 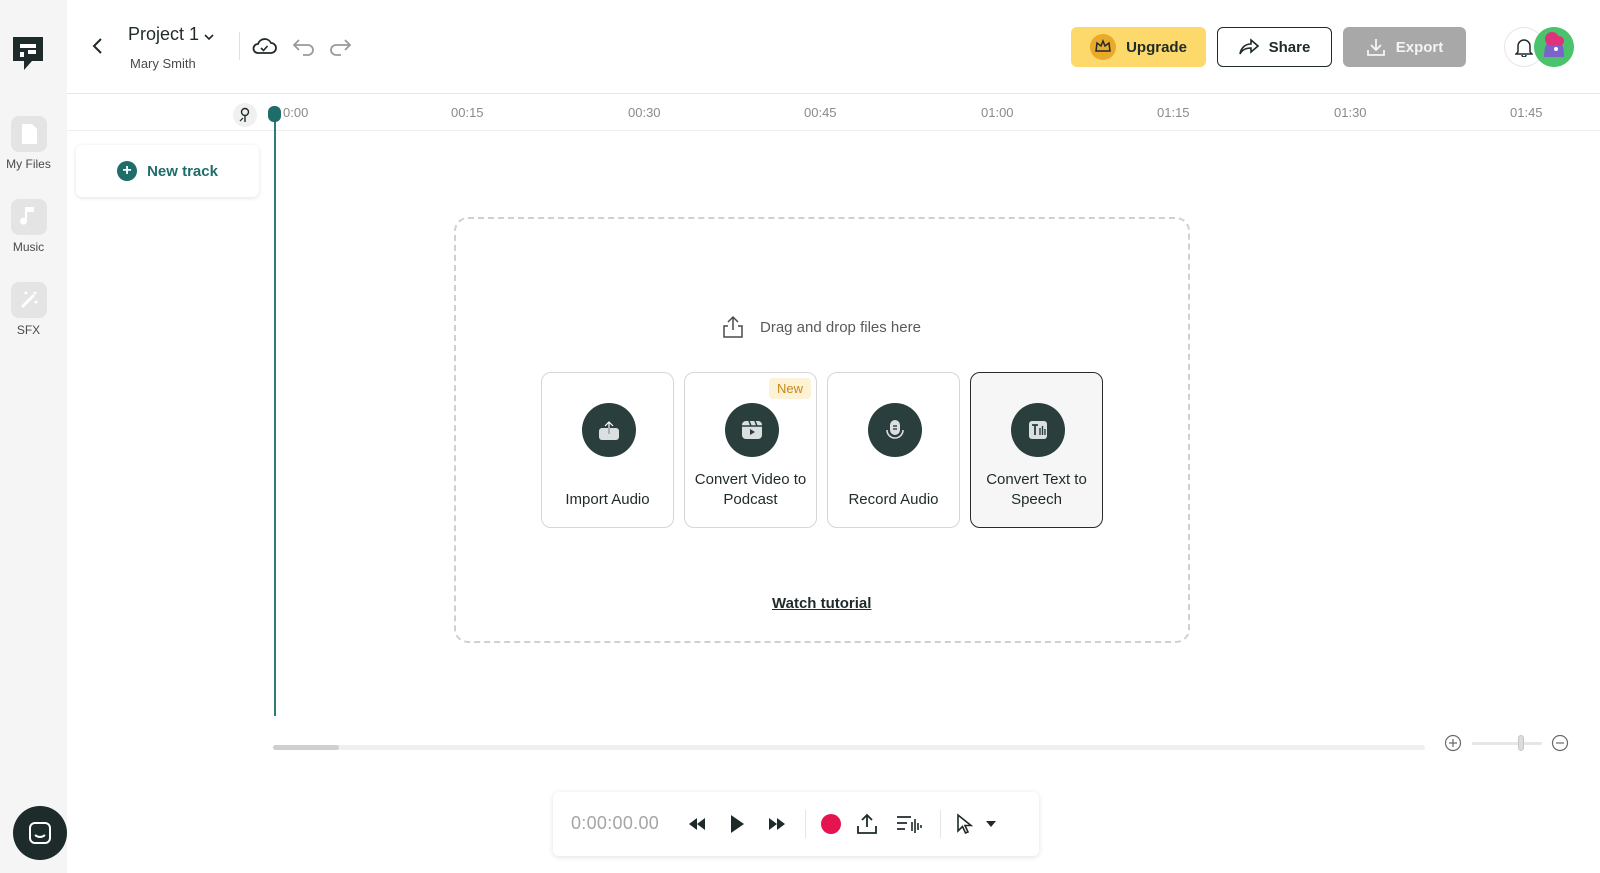 I want to click on text-to-speech-card: Convert Text to Speech, so click(x=1036, y=450).